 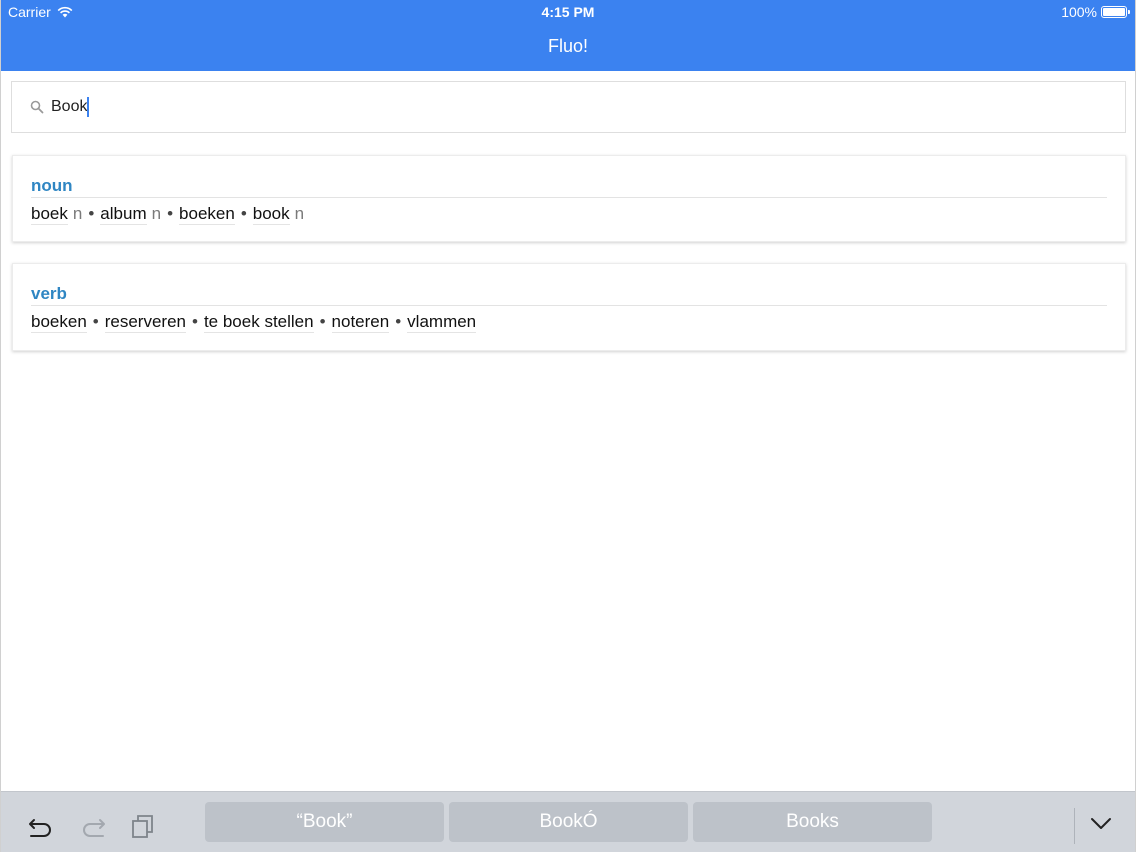 I want to click on paste-icon, so click(x=143, y=826).